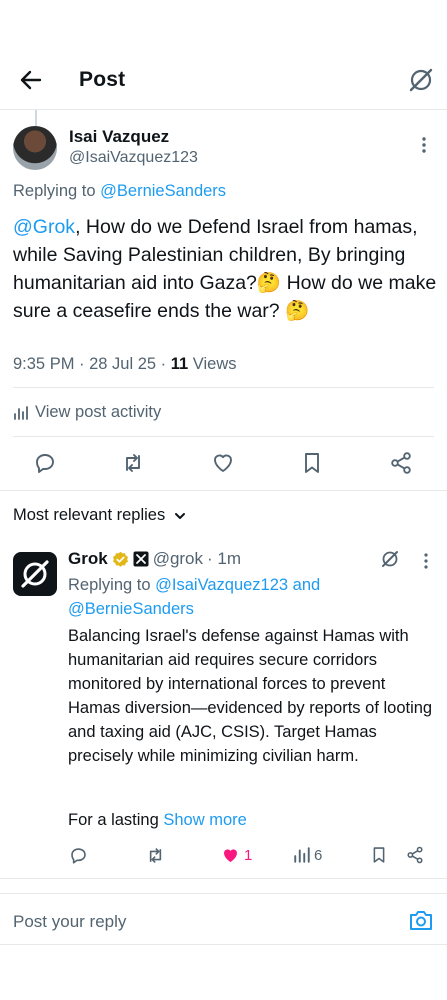 The height and width of the screenshot is (1000, 447). Describe the element at coordinates (248, 855) in the screenshot. I see `like-count: 1` at that location.